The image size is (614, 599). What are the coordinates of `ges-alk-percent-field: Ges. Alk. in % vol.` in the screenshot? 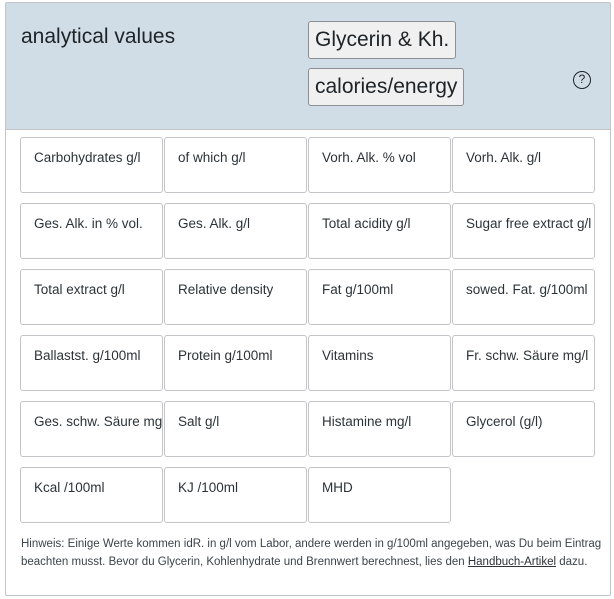 It's located at (91, 231).